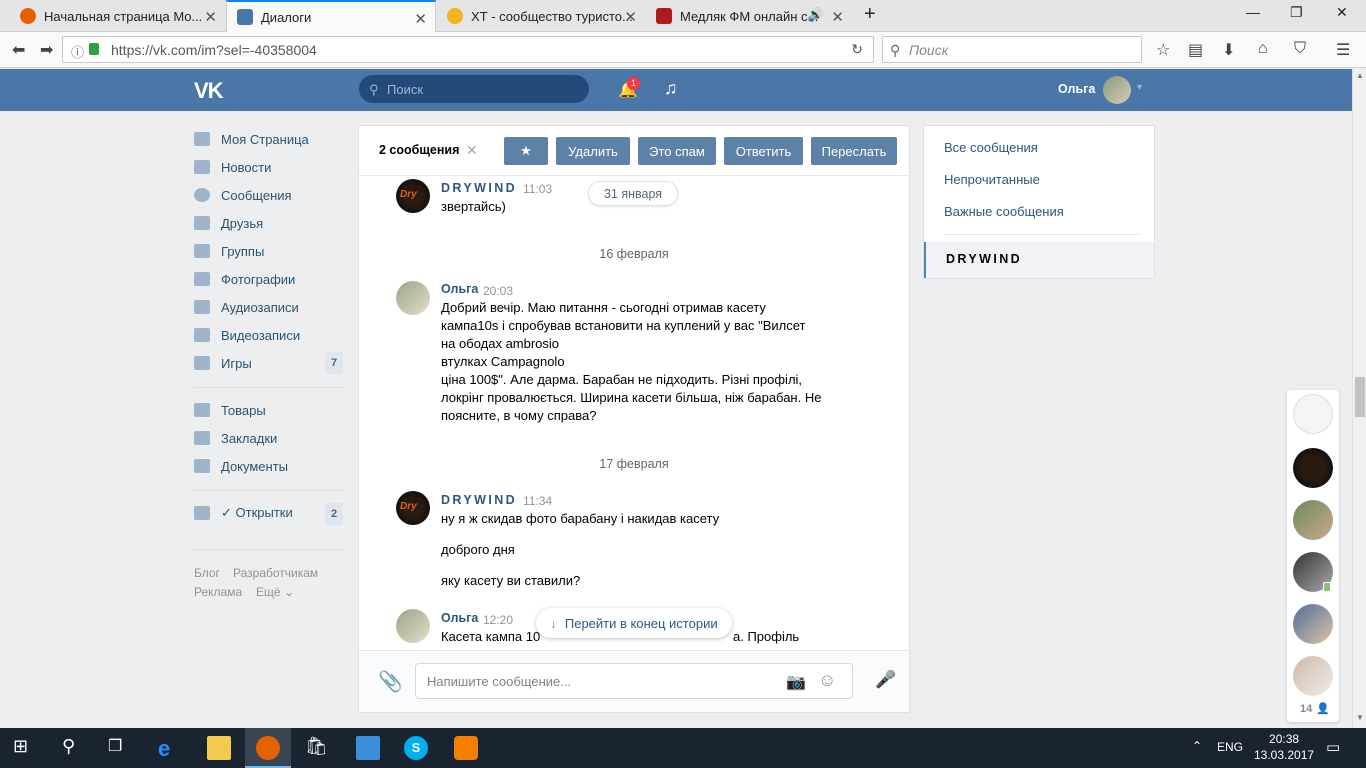 The height and width of the screenshot is (768, 1366). What do you see at coordinates (671, 88) in the screenshot?
I see `music-icon: ♫` at bounding box center [671, 88].